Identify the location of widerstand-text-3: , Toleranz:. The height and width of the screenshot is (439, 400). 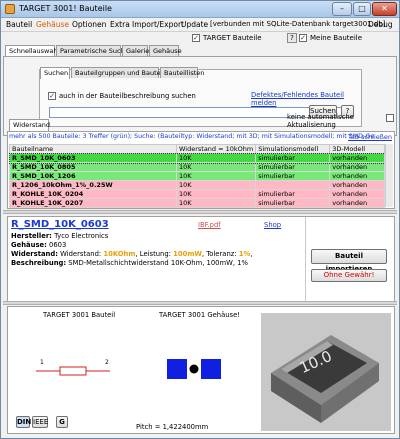
(219, 254).